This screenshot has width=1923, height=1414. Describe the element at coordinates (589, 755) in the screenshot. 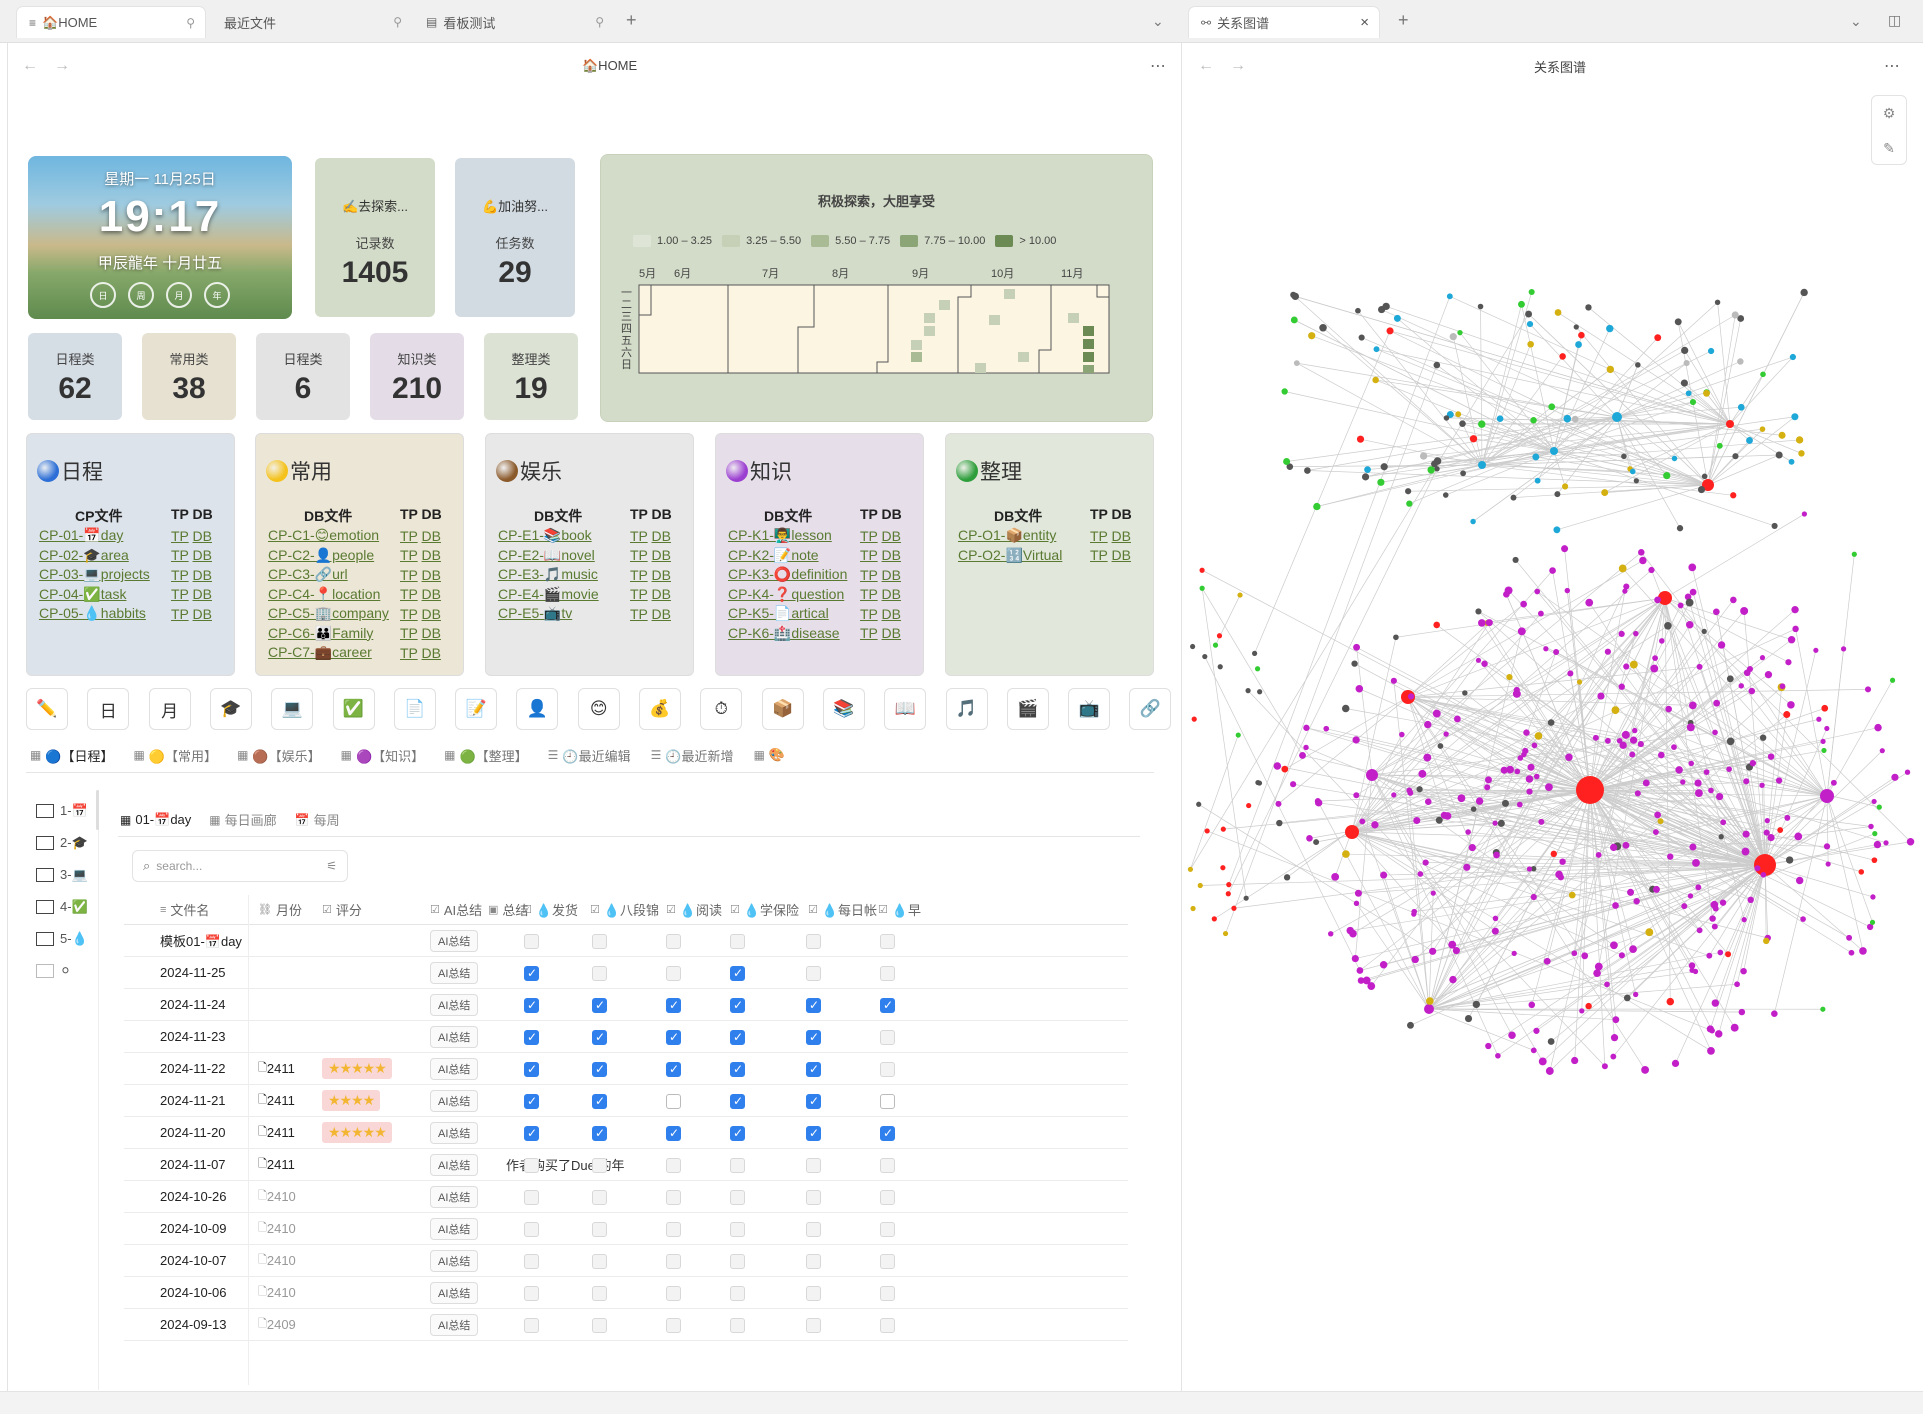

I see `view-tab: ☰ 🕘最近编辑` at that location.